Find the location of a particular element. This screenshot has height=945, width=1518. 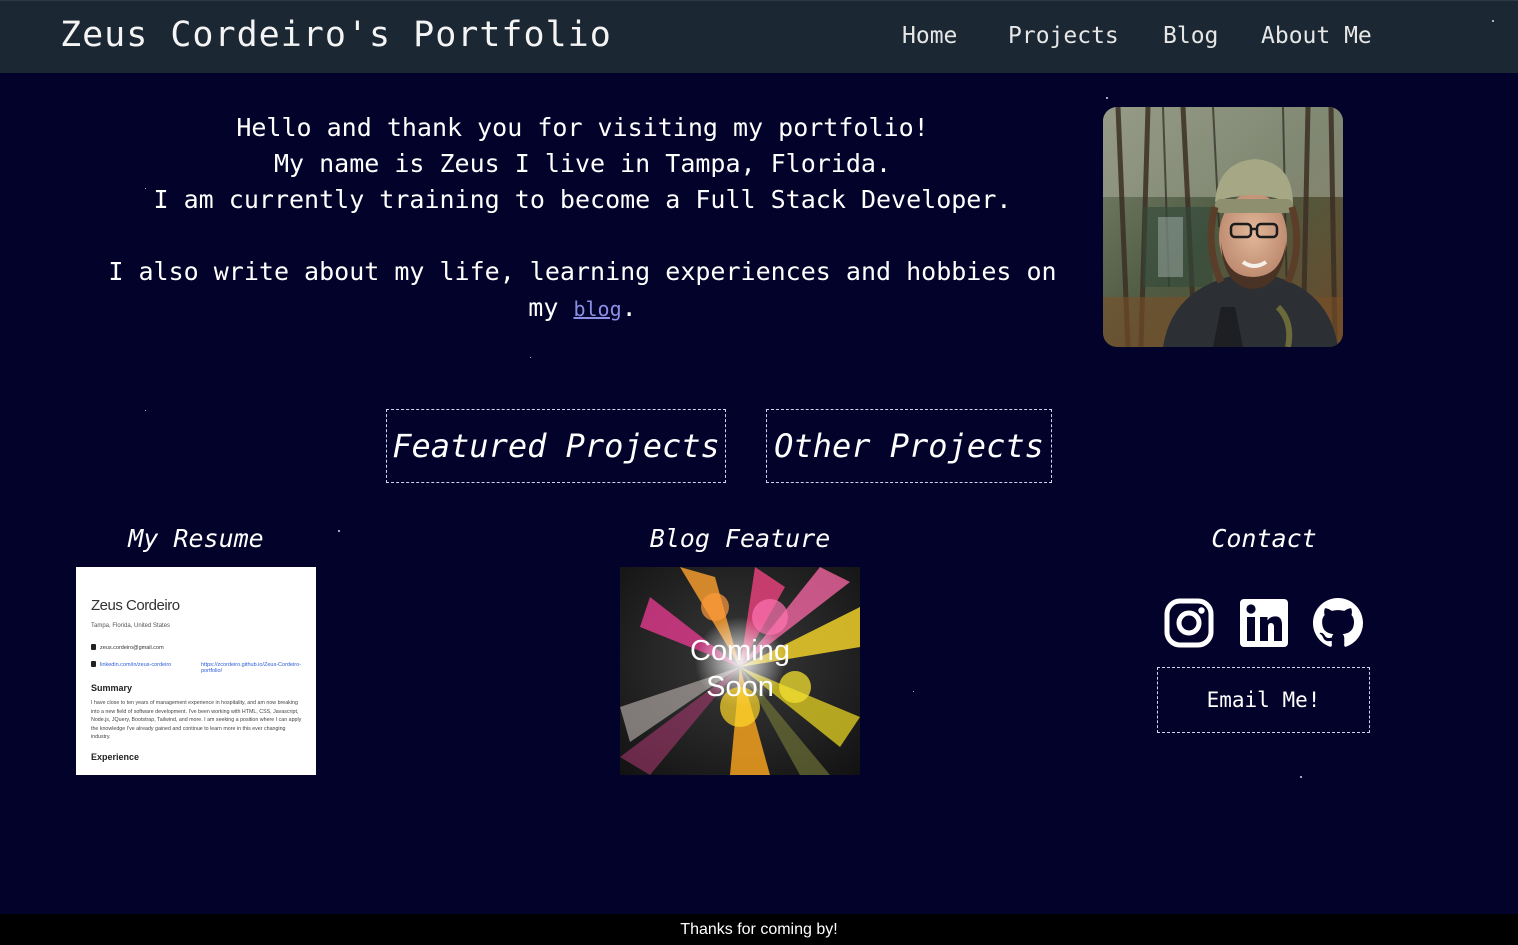

intro-spacer is located at coordinates (582, 236).